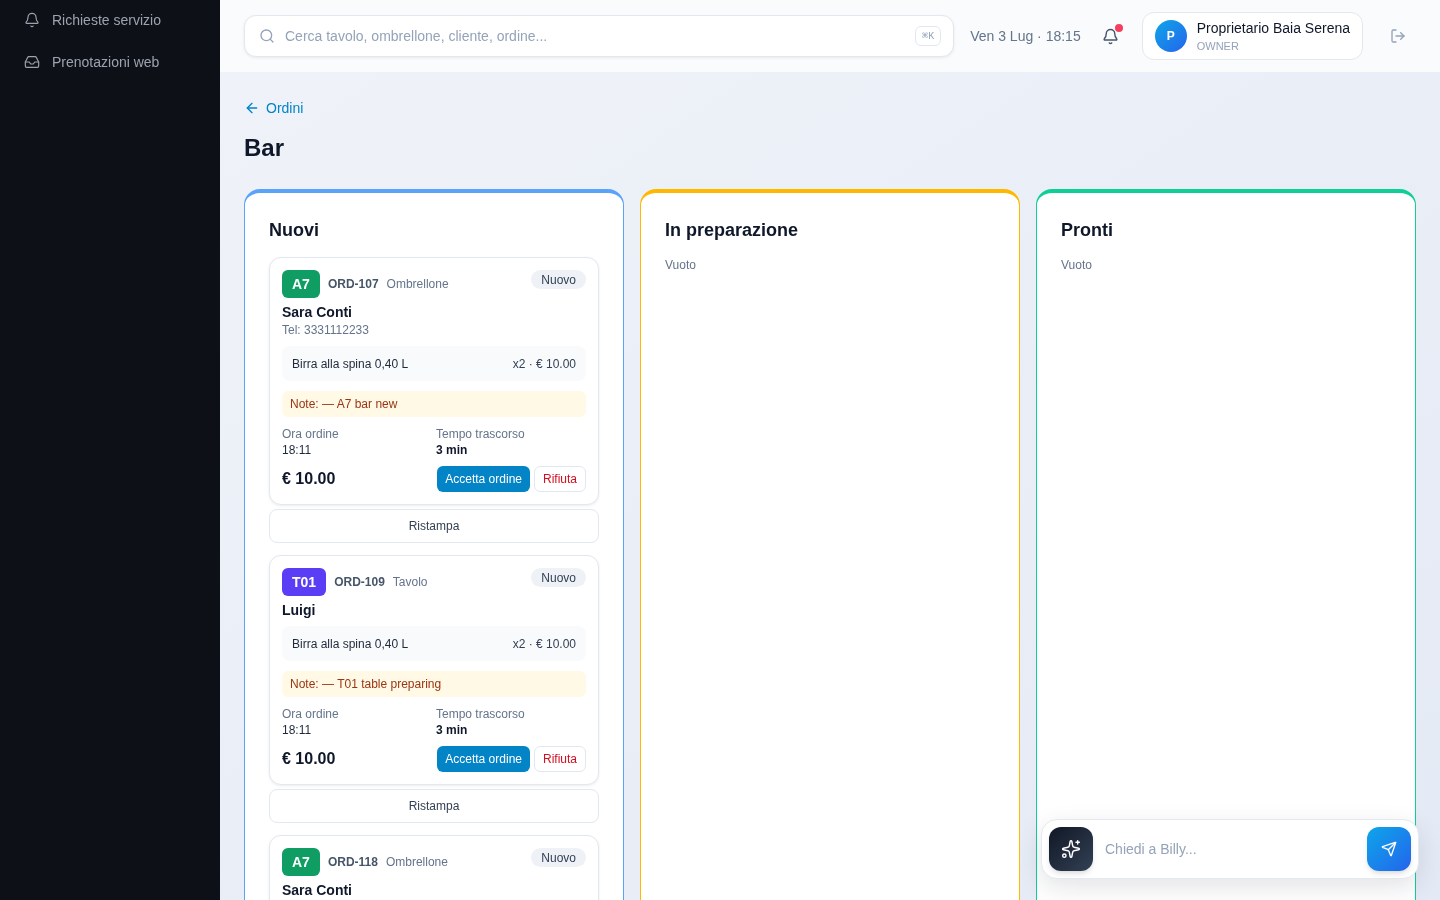  I want to click on user-name: Proprietario Baia Serena, so click(1273, 28).